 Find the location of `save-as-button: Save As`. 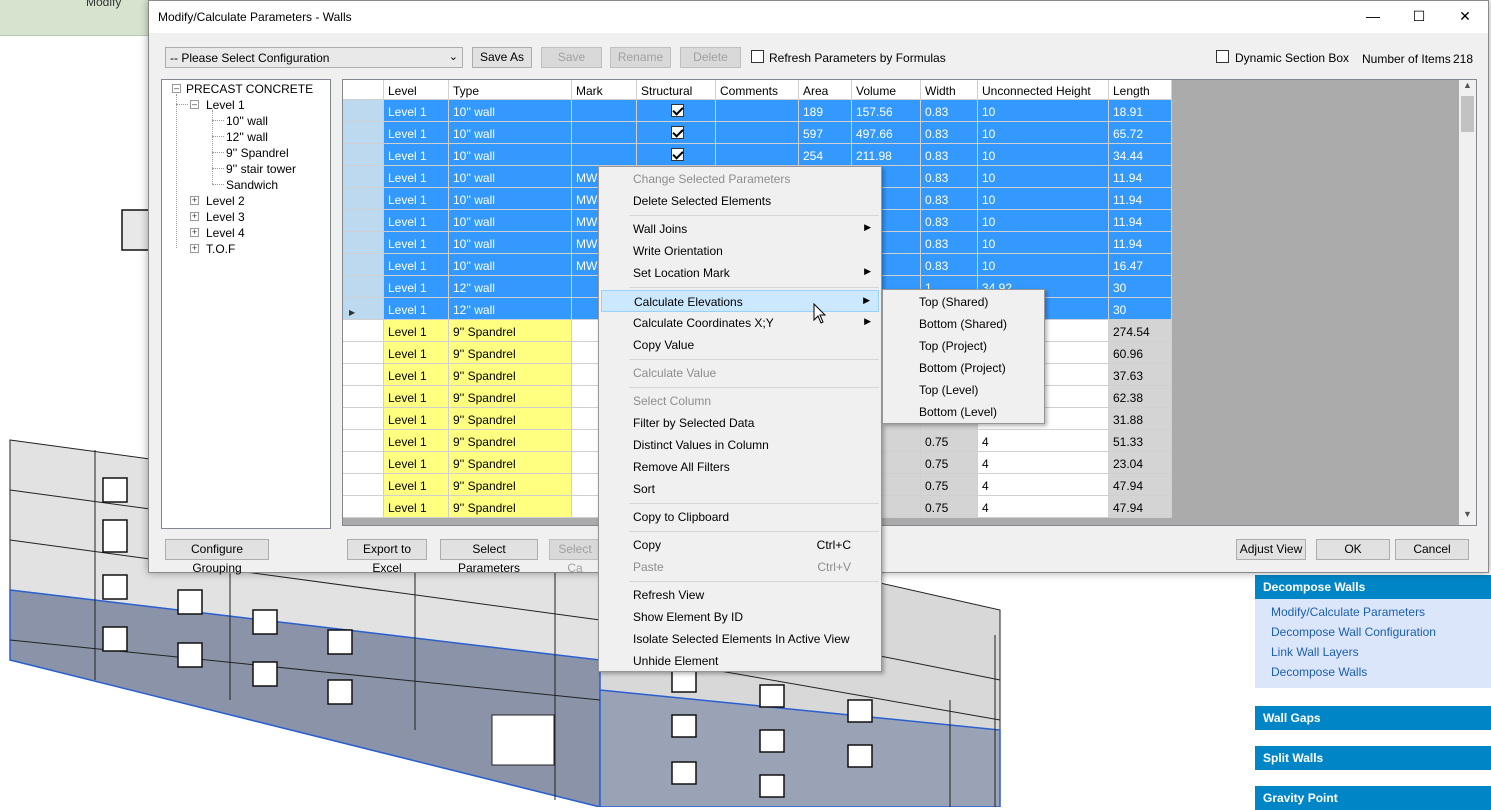

save-as-button: Save As is located at coordinates (502, 57).